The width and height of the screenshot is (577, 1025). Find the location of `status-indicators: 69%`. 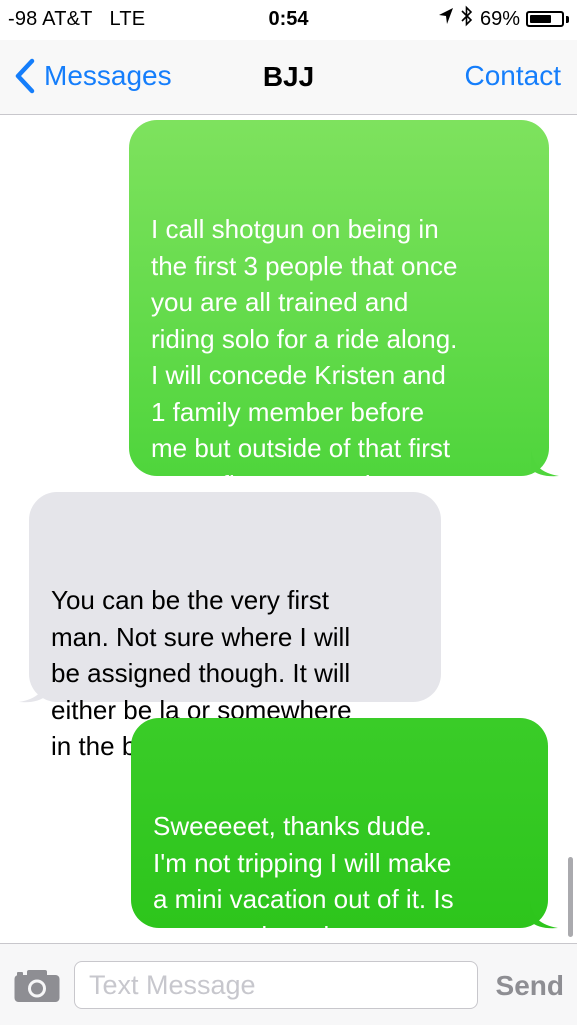

status-indicators: 69% is located at coordinates (503, 19).